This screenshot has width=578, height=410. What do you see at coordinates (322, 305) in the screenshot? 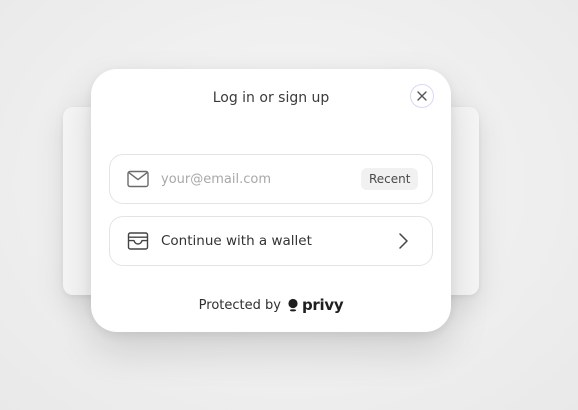
I see `privy-brand-name: privy` at bounding box center [322, 305].